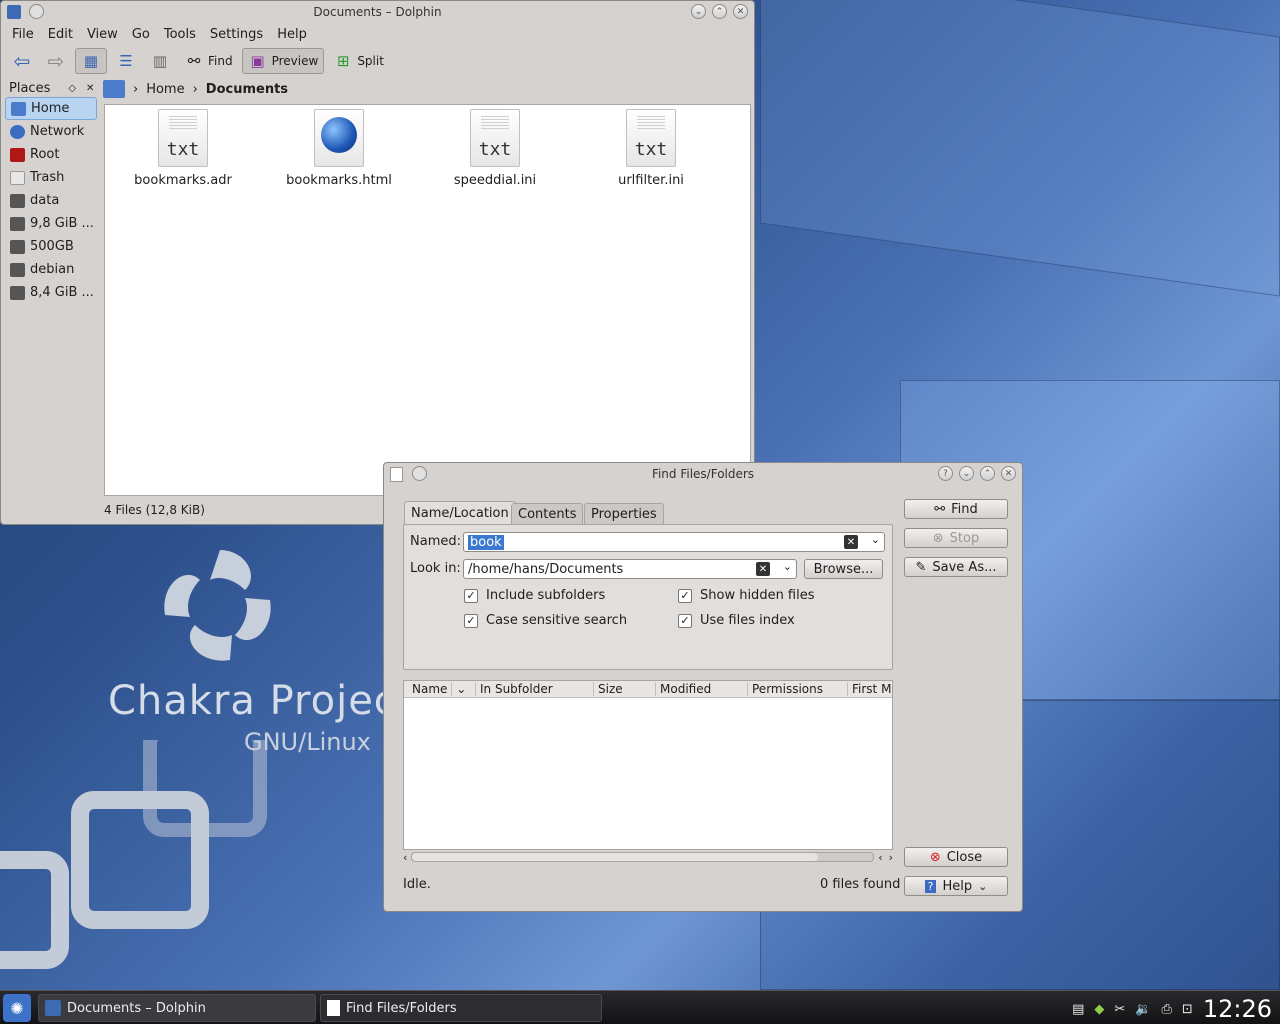 This screenshot has height=1024, width=1280. What do you see at coordinates (1119, 1009) in the screenshot?
I see `scissors-icon: ✂` at bounding box center [1119, 1009].